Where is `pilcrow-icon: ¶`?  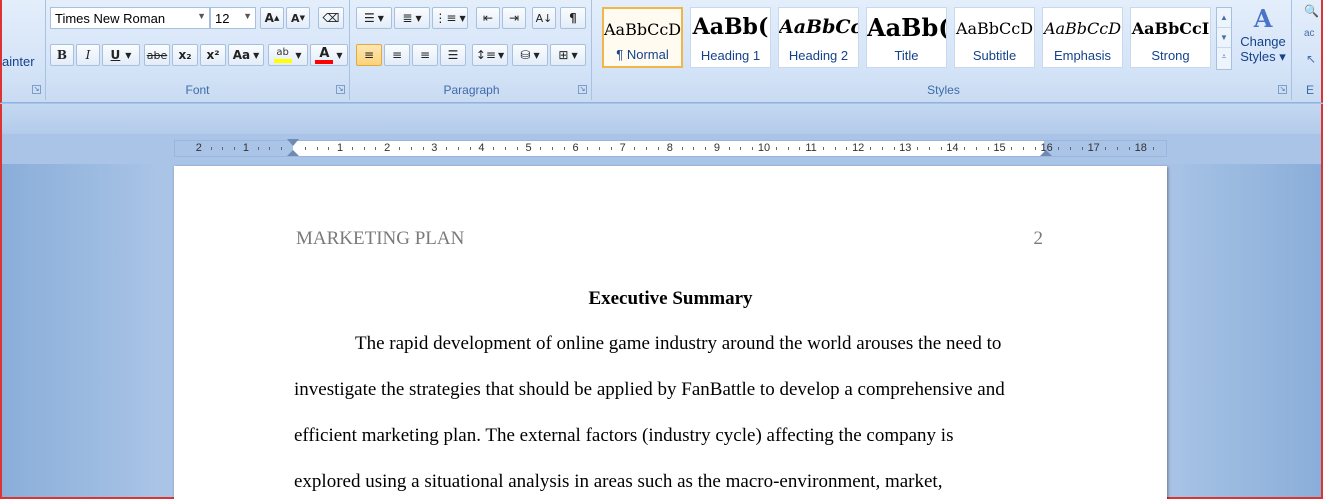 pilcrow-icon: ¶ is located at coordinates (573, 18).